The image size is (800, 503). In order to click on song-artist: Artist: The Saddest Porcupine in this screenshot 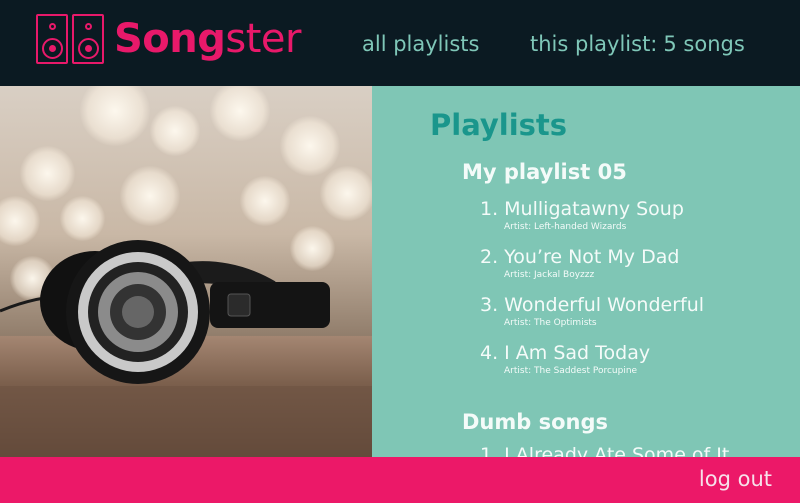, I will do `click(571, 371)`.